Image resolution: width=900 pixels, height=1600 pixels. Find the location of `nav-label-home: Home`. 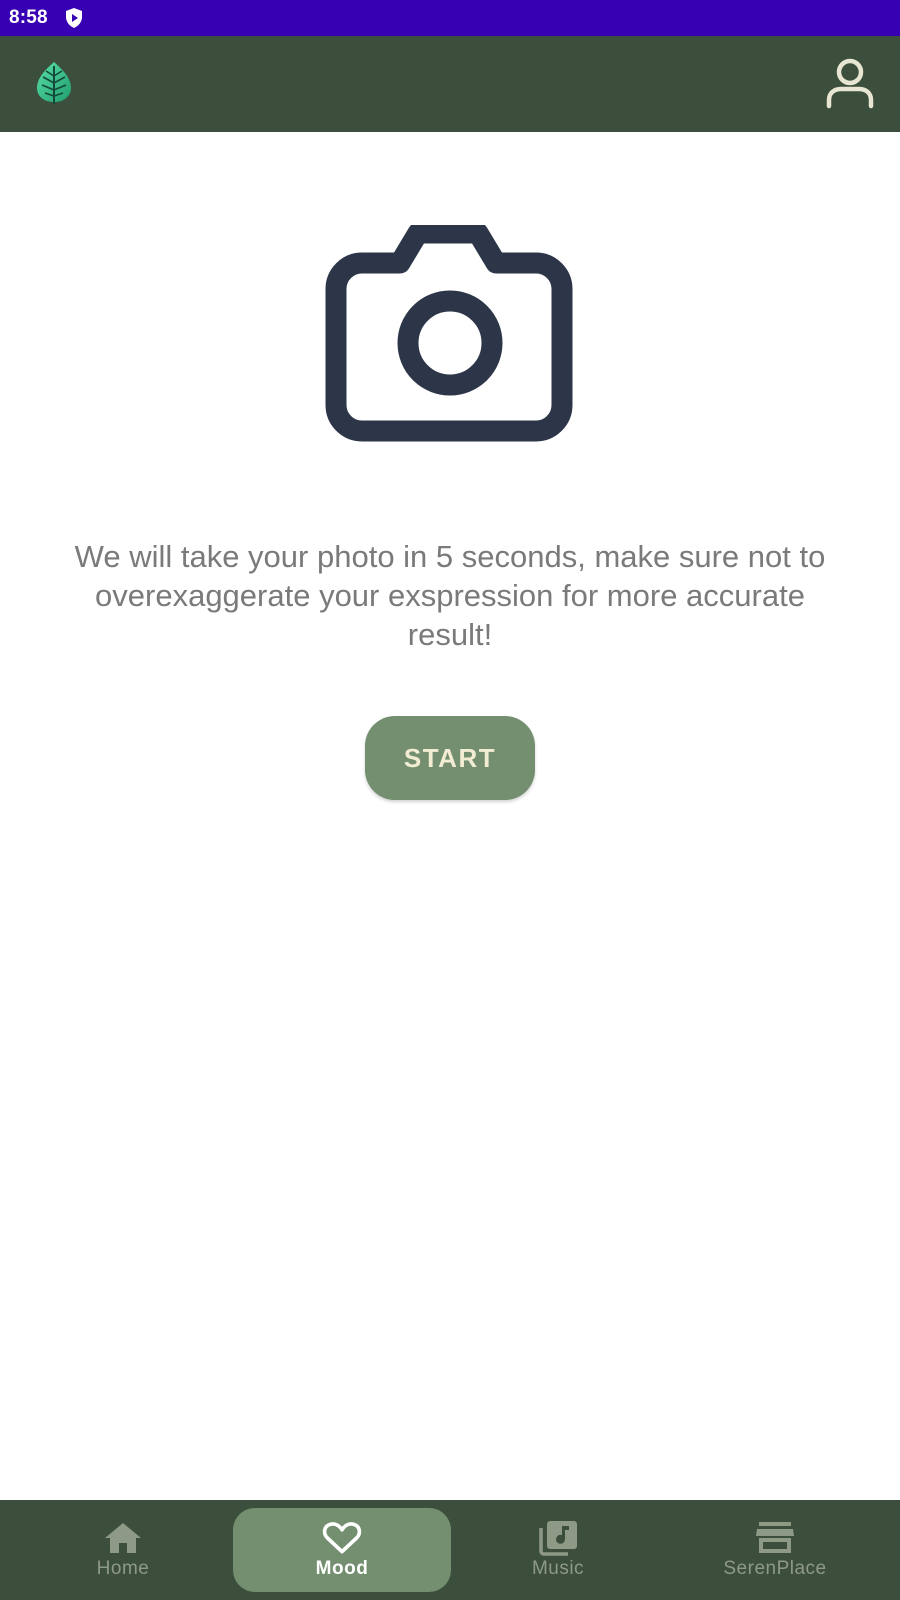

nav-label-home: Home is located at coordinates (123, 1568).